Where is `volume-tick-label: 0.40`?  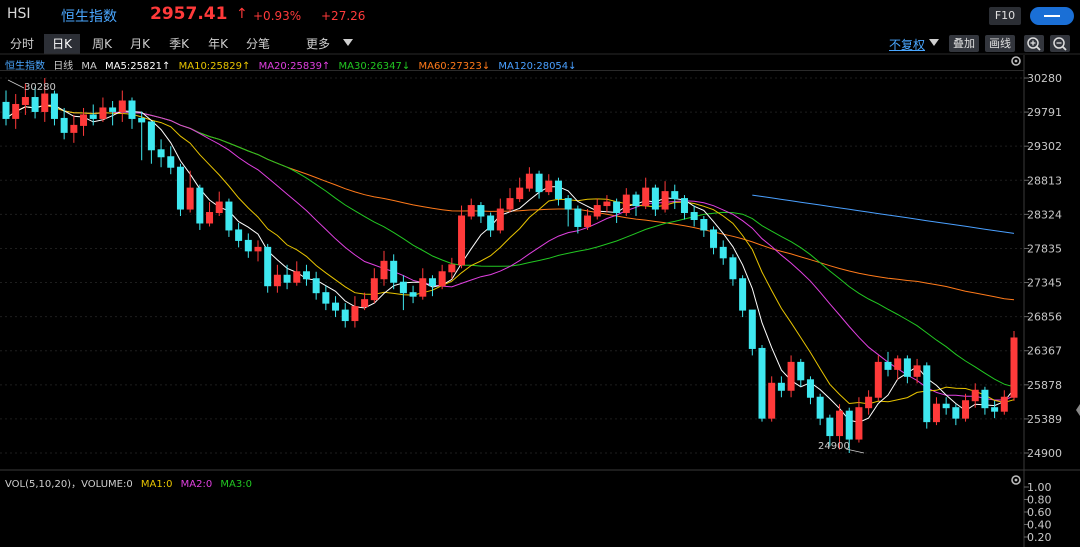
volume-tick-label: 0.40 is located at coordinates (1039, 525).